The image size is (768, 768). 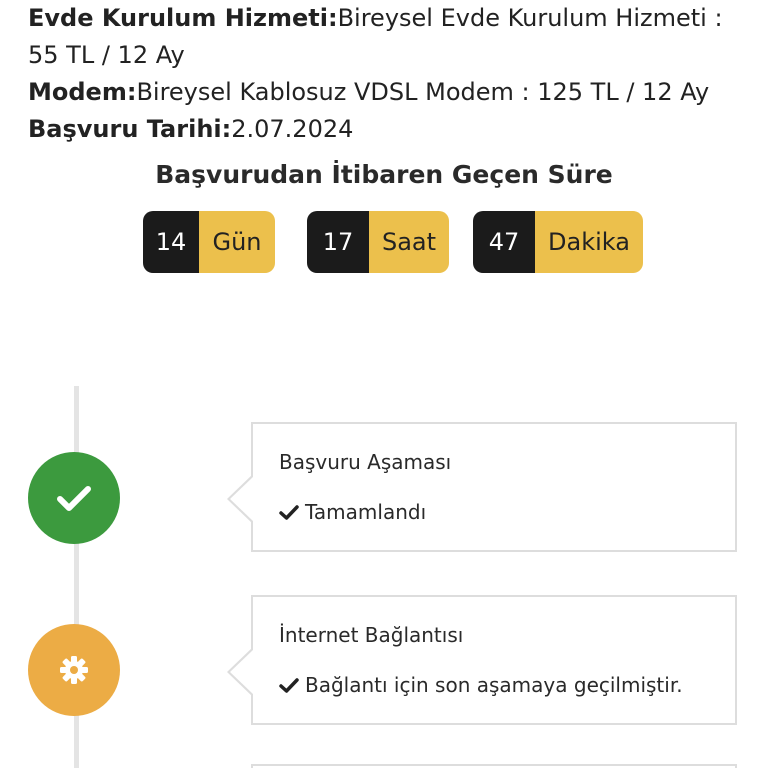 What do you see at coordinates (171, 242) in the screenshot?
I see `days-value: 14` at bounding box center [171, 242].